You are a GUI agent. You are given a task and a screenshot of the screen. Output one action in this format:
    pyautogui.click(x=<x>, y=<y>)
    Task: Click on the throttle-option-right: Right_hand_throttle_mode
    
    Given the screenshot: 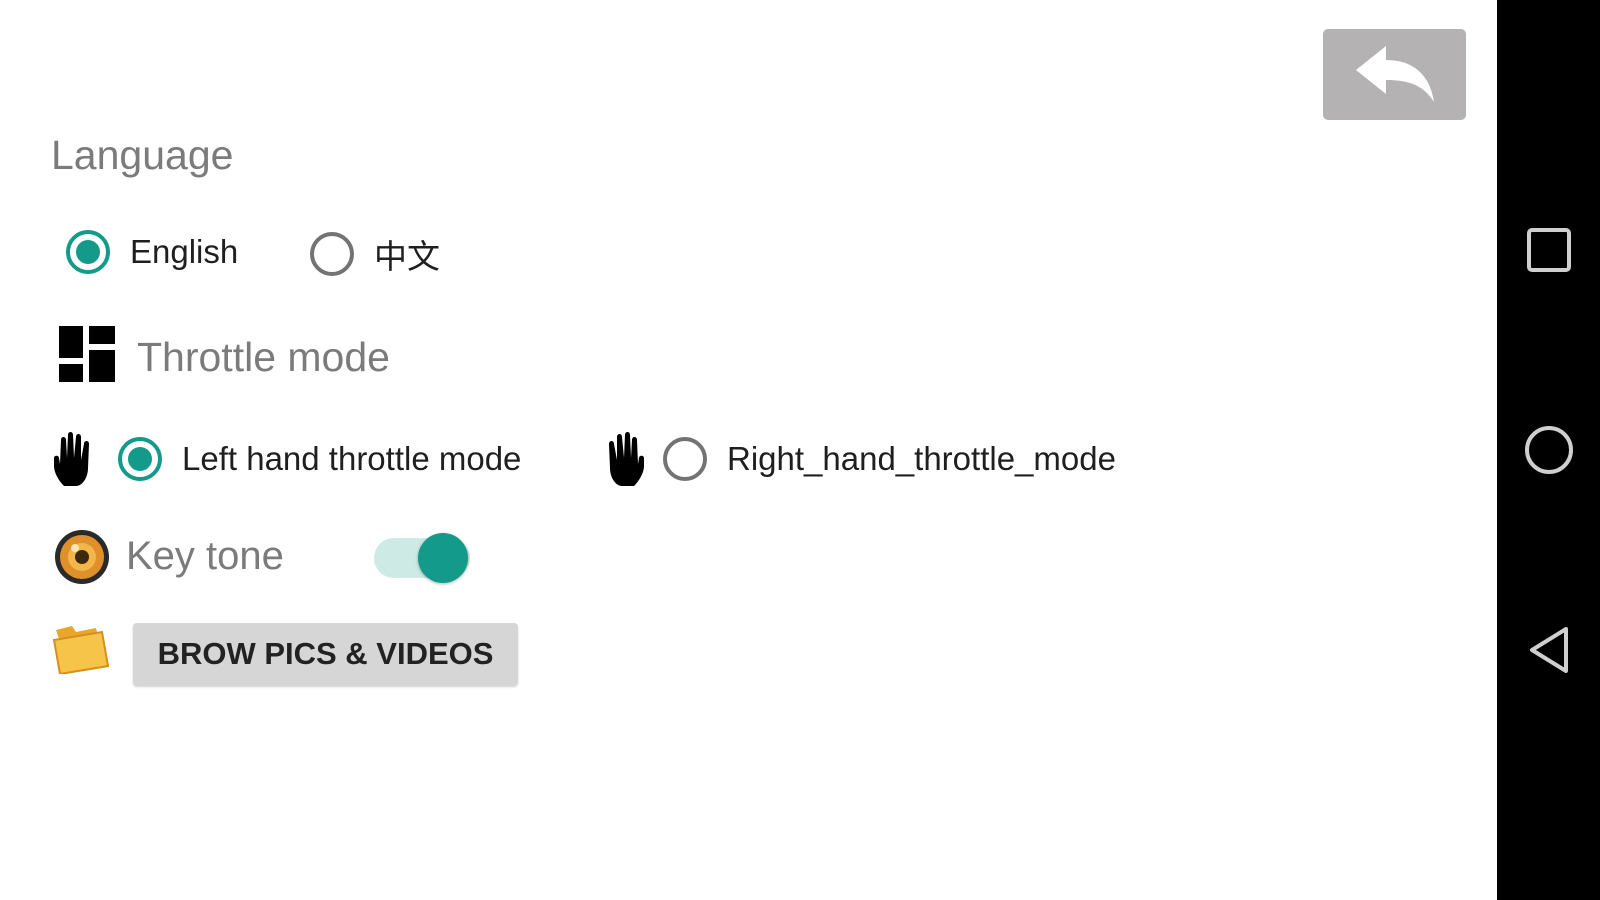 What is the action you would take?
    pyautogui.click(x=889, y=459)
    